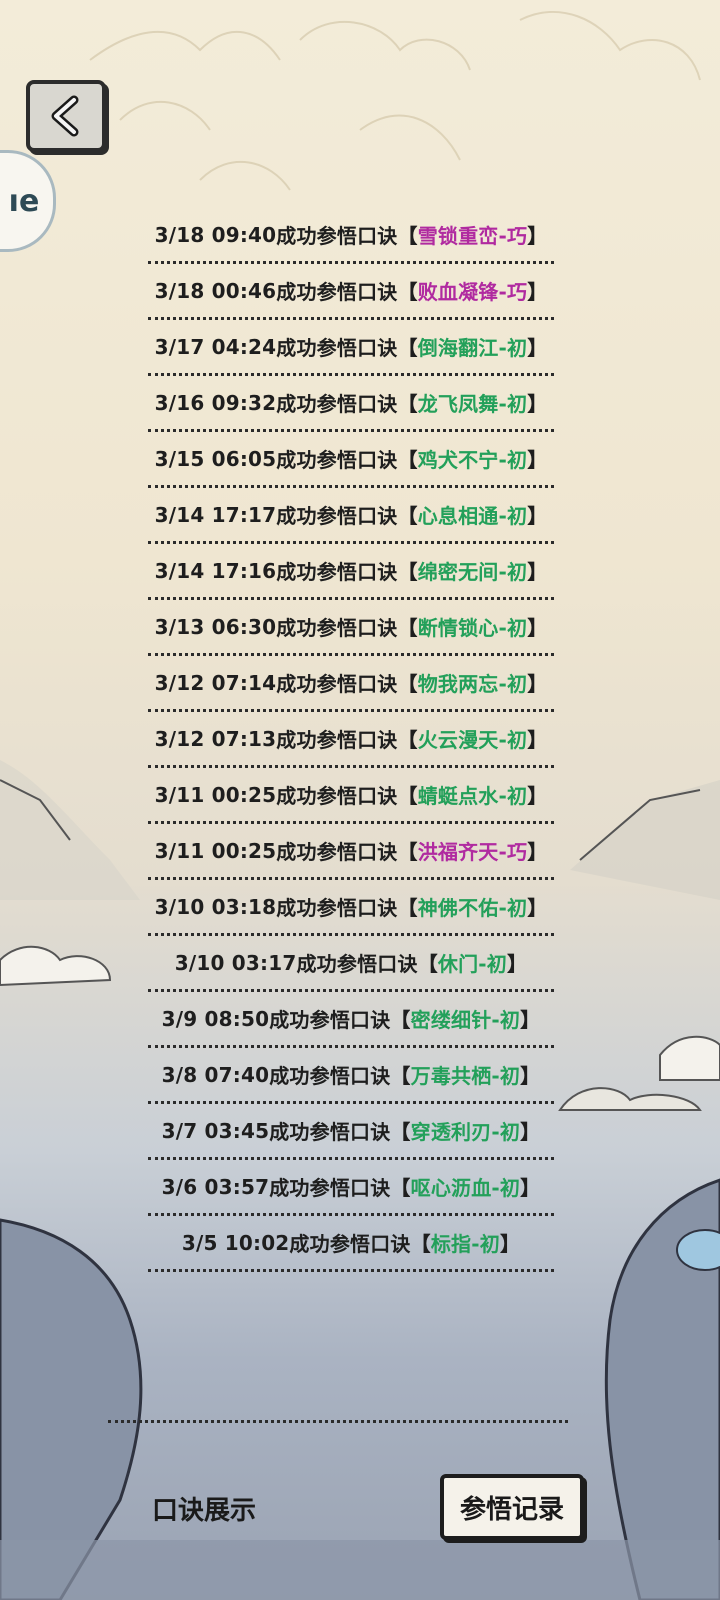 The height and width of the screenshot is (1600, 720). What do you see at coordinates (351, 460) in the screenshot?
I see `record-row: 3/15 06:05 成功参悟口诀【鸡犬不宁-初】` at bounding box center [351, 460].